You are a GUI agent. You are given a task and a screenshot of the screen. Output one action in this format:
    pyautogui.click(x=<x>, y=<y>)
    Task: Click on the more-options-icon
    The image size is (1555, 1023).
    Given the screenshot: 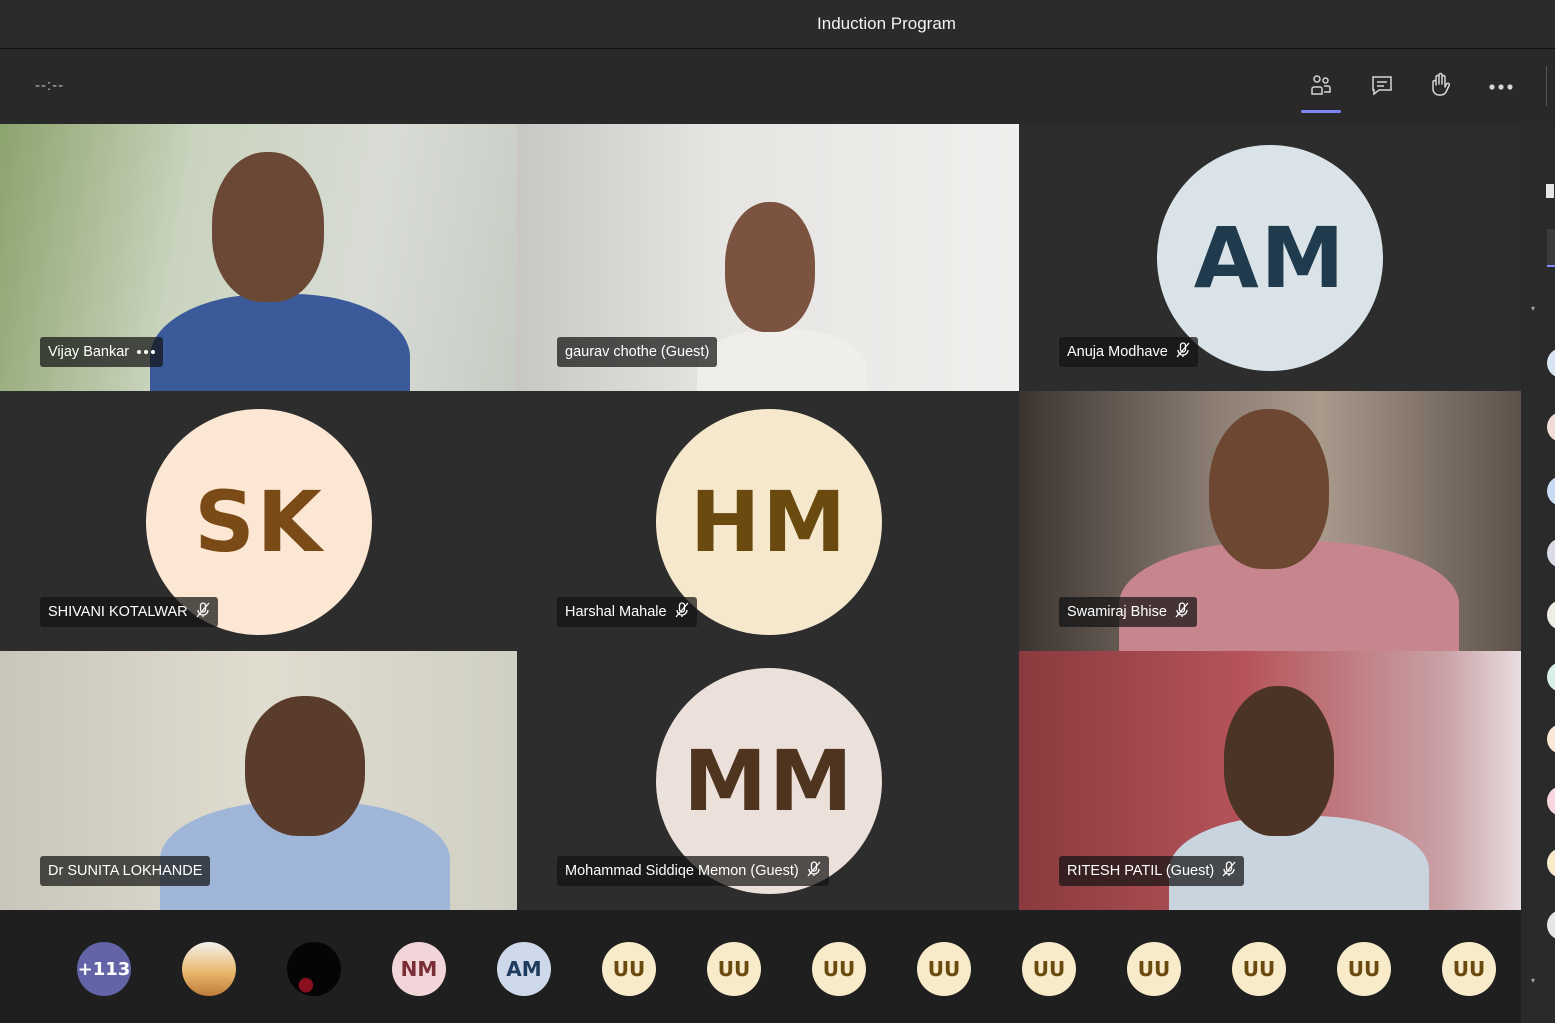 What is the action you would take?
    pyautogui.click(x=146, y=352)
    